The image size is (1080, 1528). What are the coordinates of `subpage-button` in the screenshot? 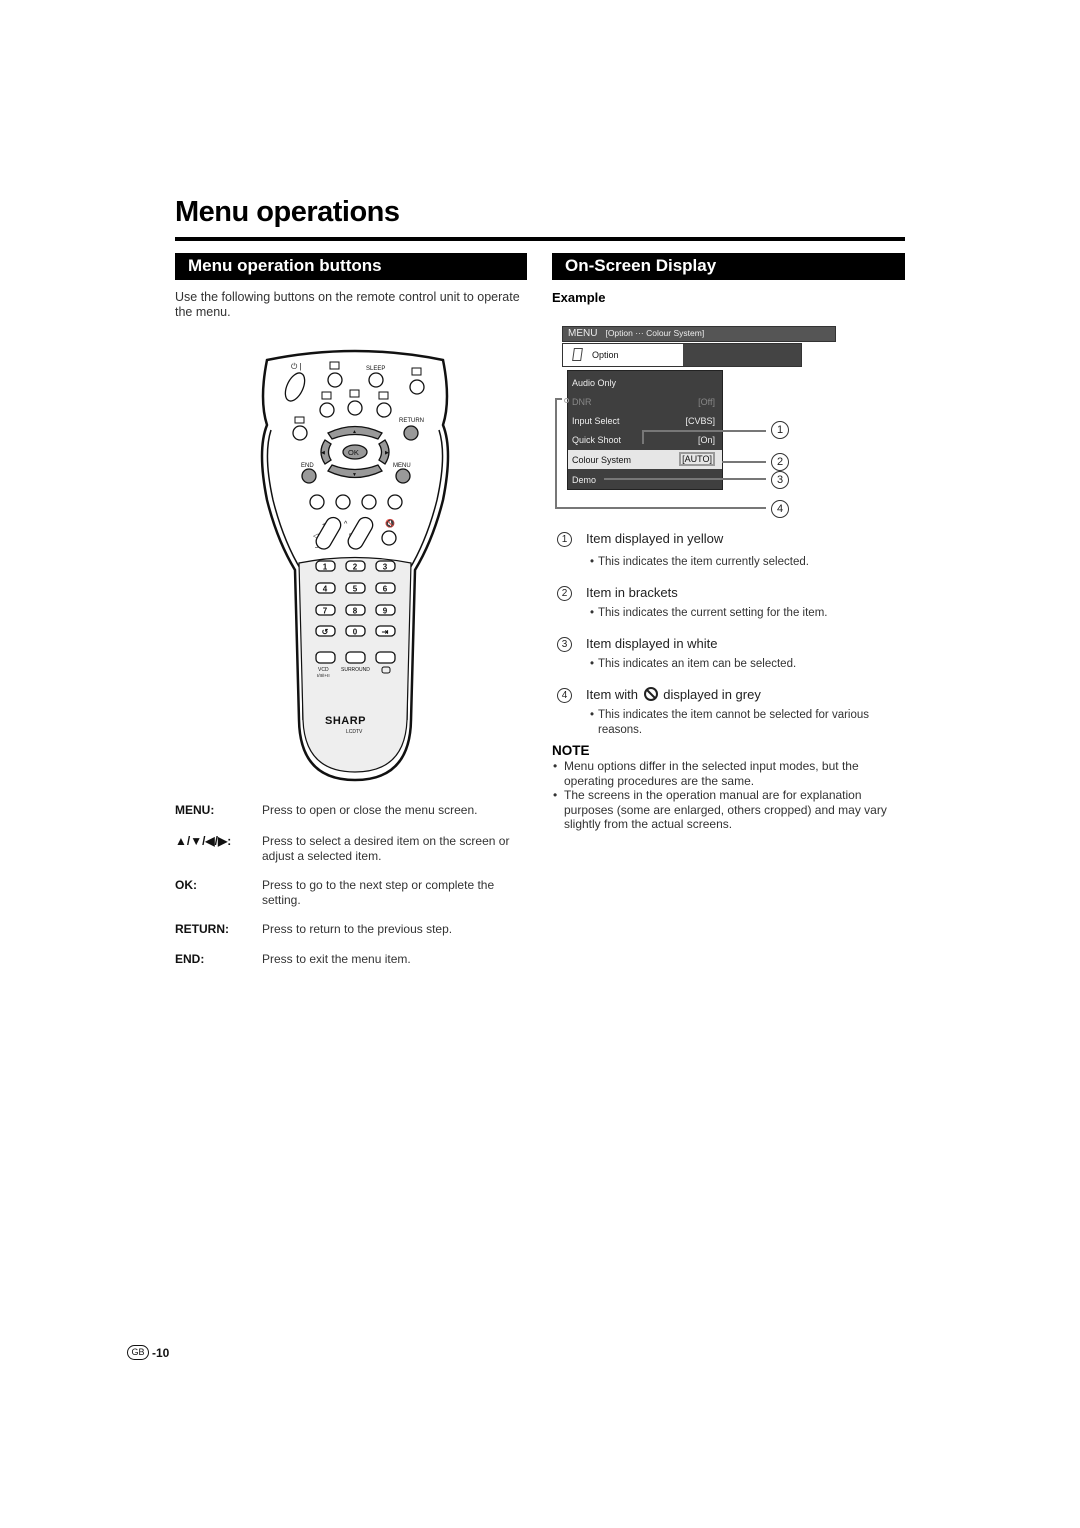 It's located at (327, 410).